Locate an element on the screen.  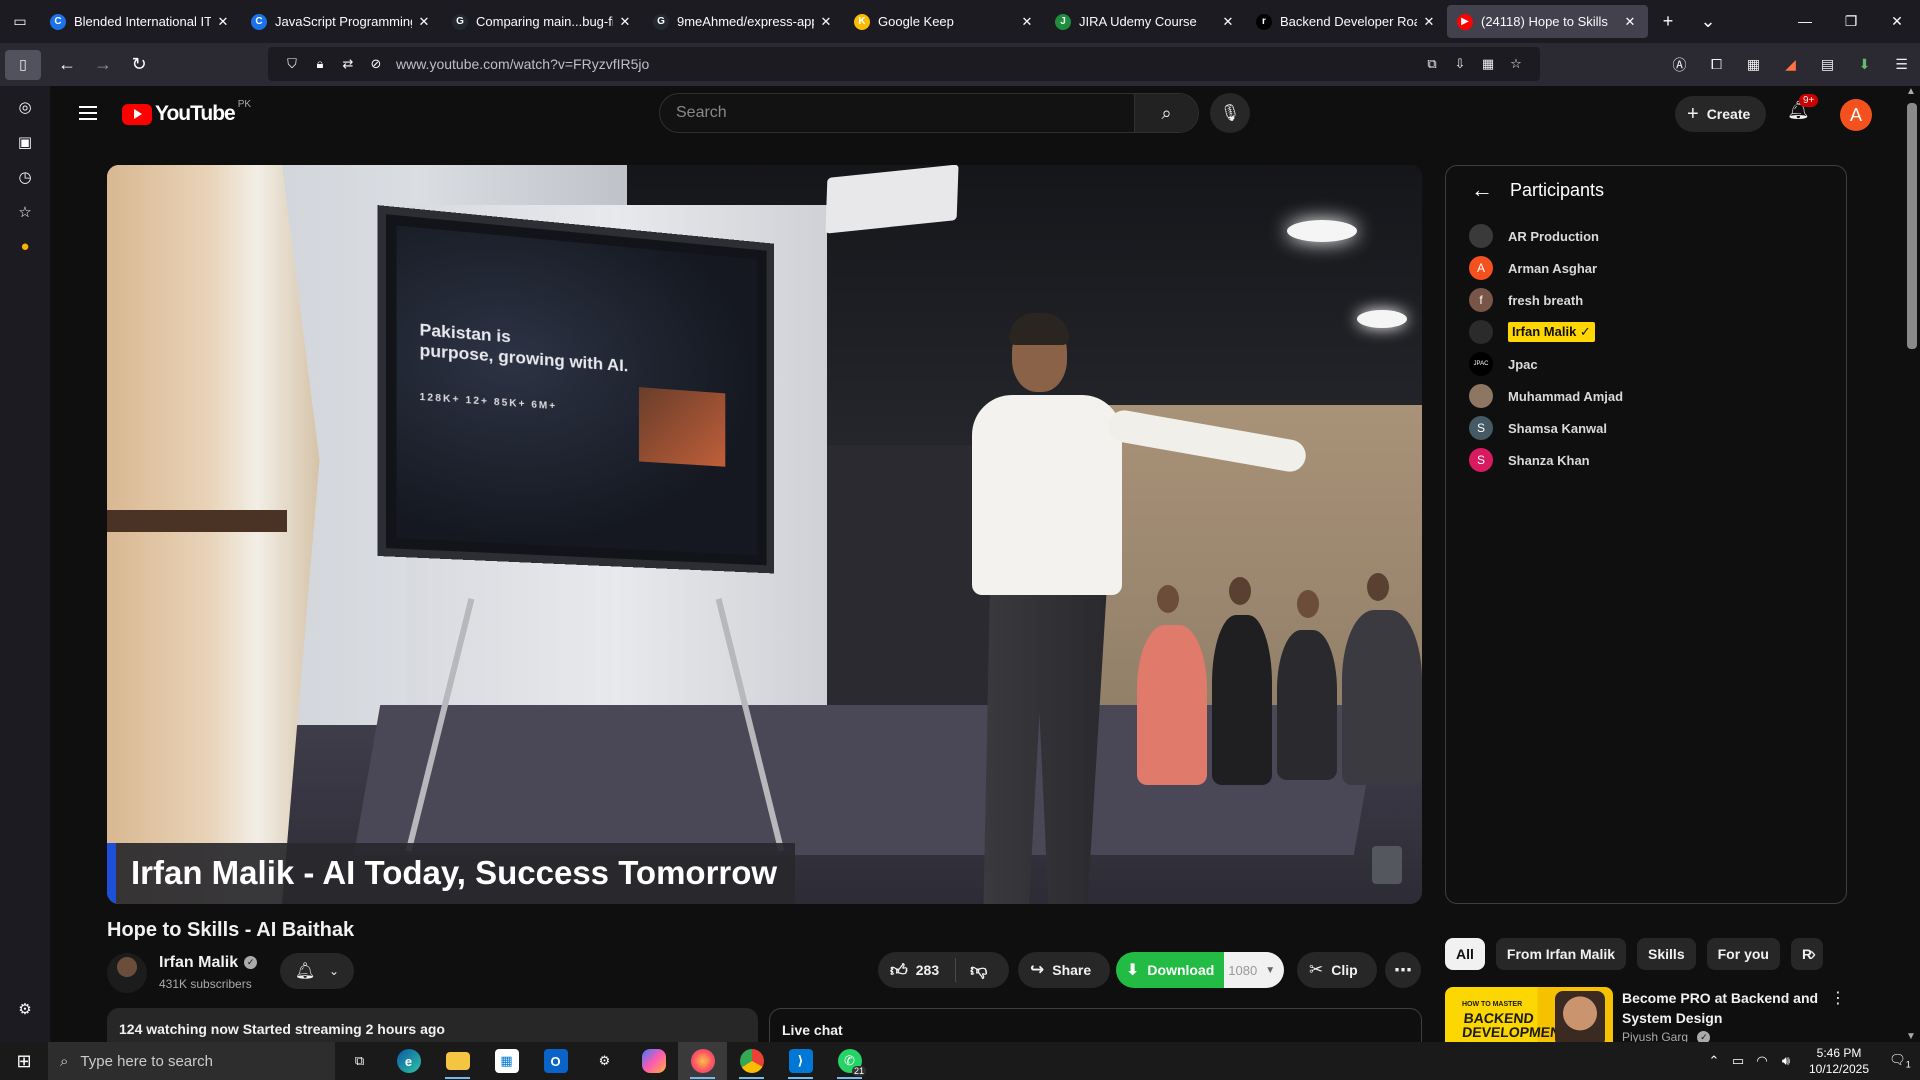
participant-item: A Arman Asghar is located at coordinates (1646, 268).